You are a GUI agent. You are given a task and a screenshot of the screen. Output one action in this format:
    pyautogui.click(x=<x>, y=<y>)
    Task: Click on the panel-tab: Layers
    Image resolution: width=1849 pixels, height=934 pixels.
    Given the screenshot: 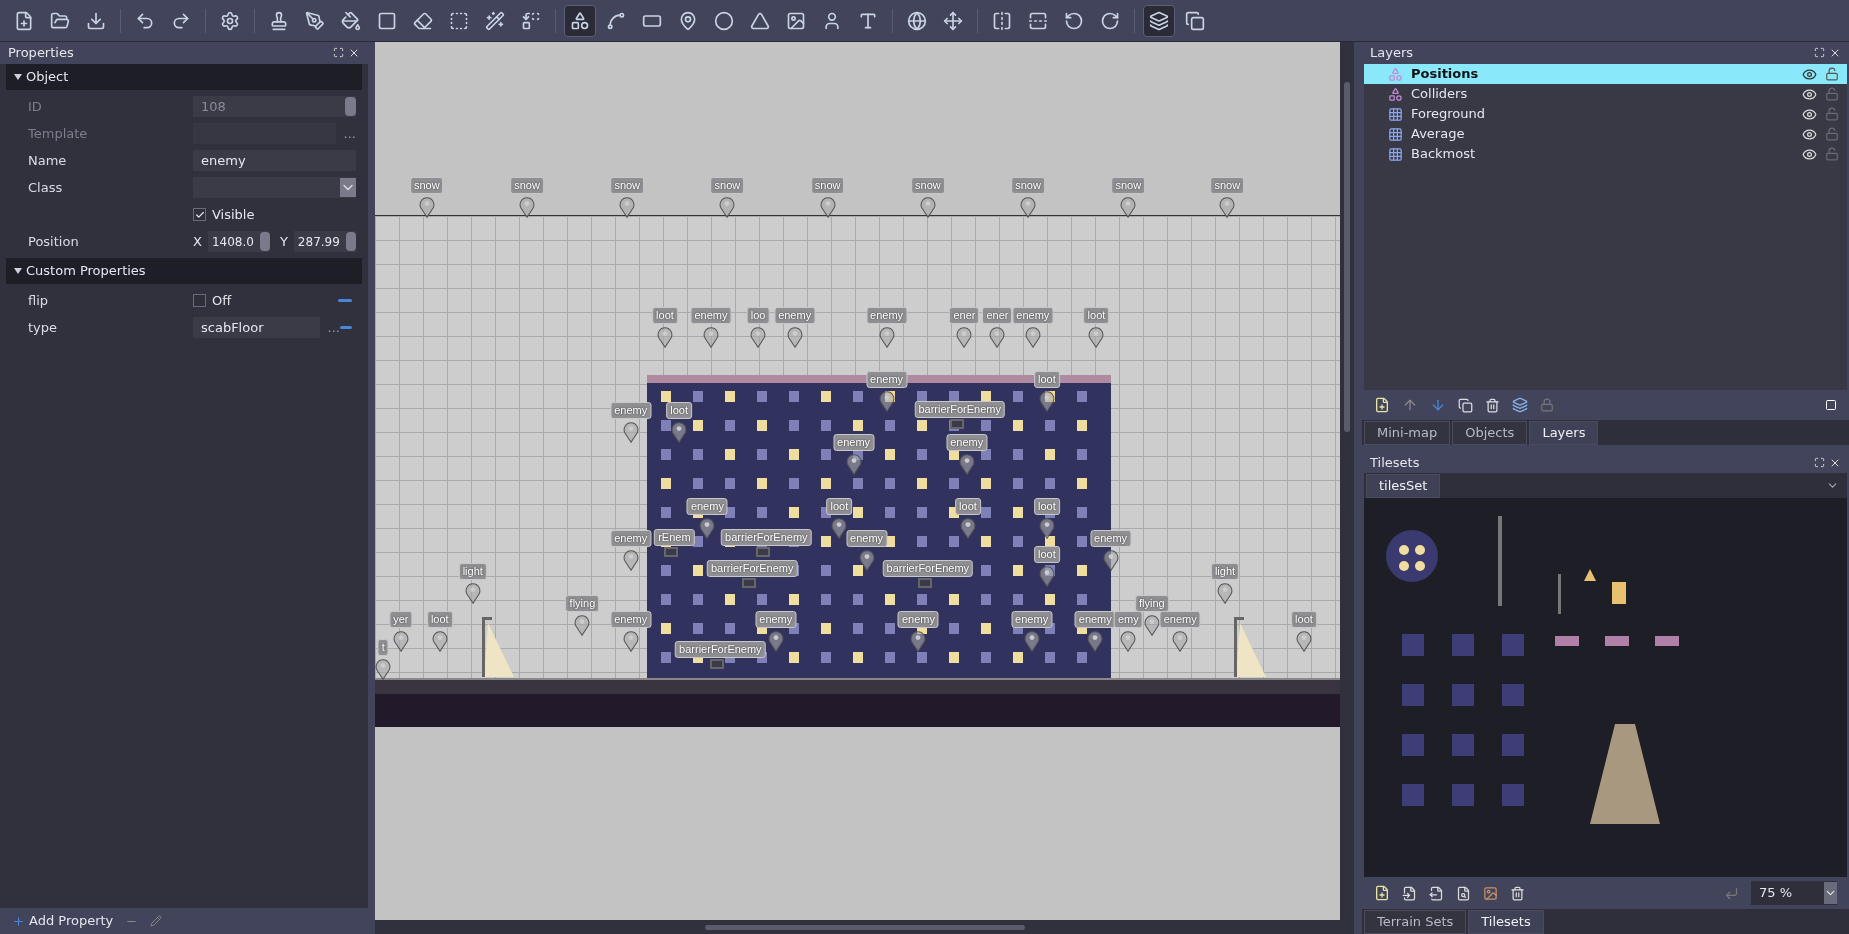 What is the action you would take?
    pyautogui.click(x=1564, y=433)
    